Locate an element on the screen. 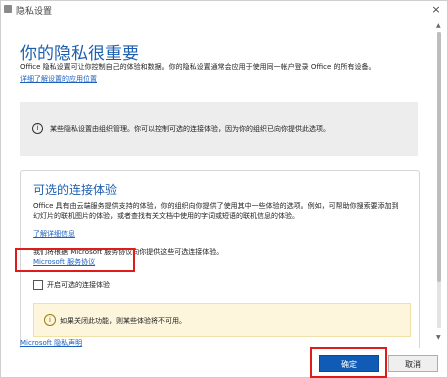 This screenshot has width=448, height=378. scroll-down-icon: ▼ is located at coordinates (438, 337).